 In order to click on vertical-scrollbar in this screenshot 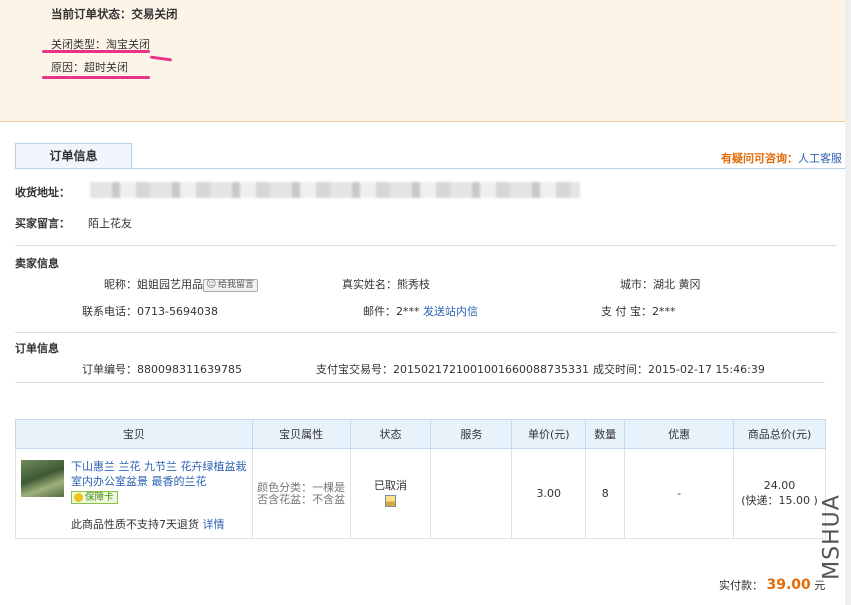, I will do `click(848, 302)`.